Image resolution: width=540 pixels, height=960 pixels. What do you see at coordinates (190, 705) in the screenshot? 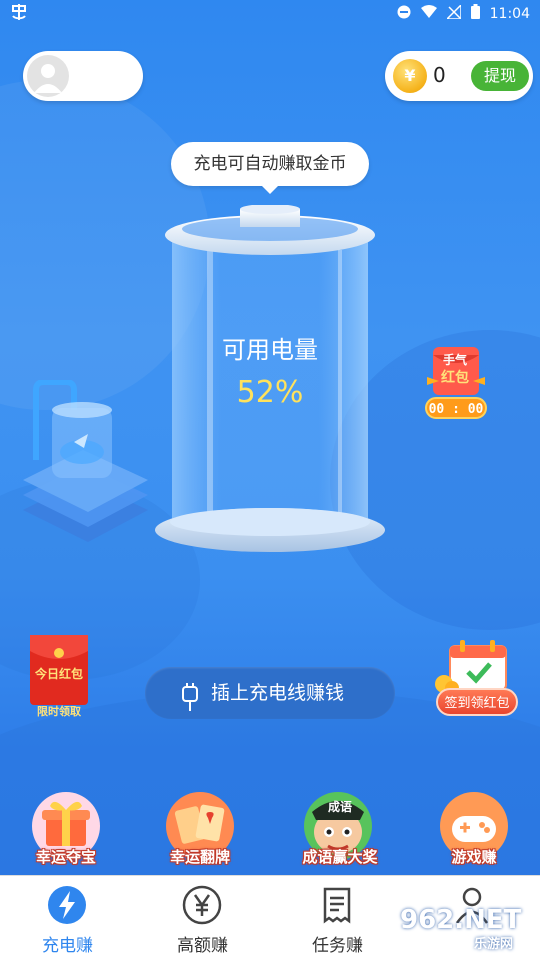
I see `plug-icon` at bounding box center [190, 705].